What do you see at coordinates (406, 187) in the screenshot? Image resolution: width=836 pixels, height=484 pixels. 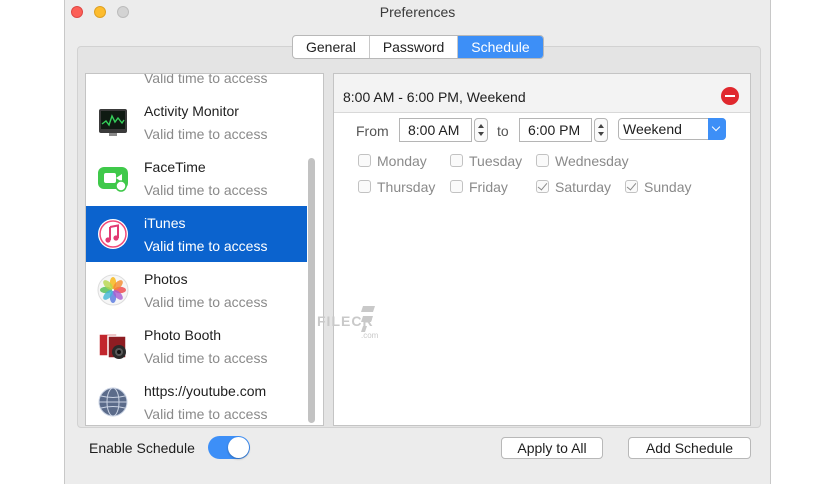 I see `day-label-thursday: Thursday` at bounding box center [406, 187].